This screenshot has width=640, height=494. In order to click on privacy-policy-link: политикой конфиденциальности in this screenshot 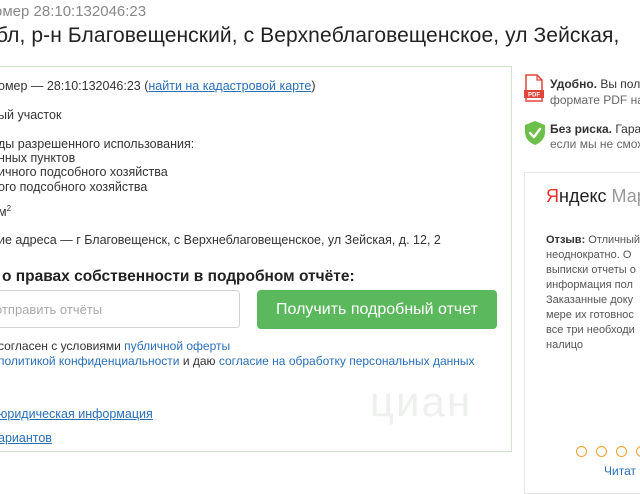, I will do `click(89, 361)`.